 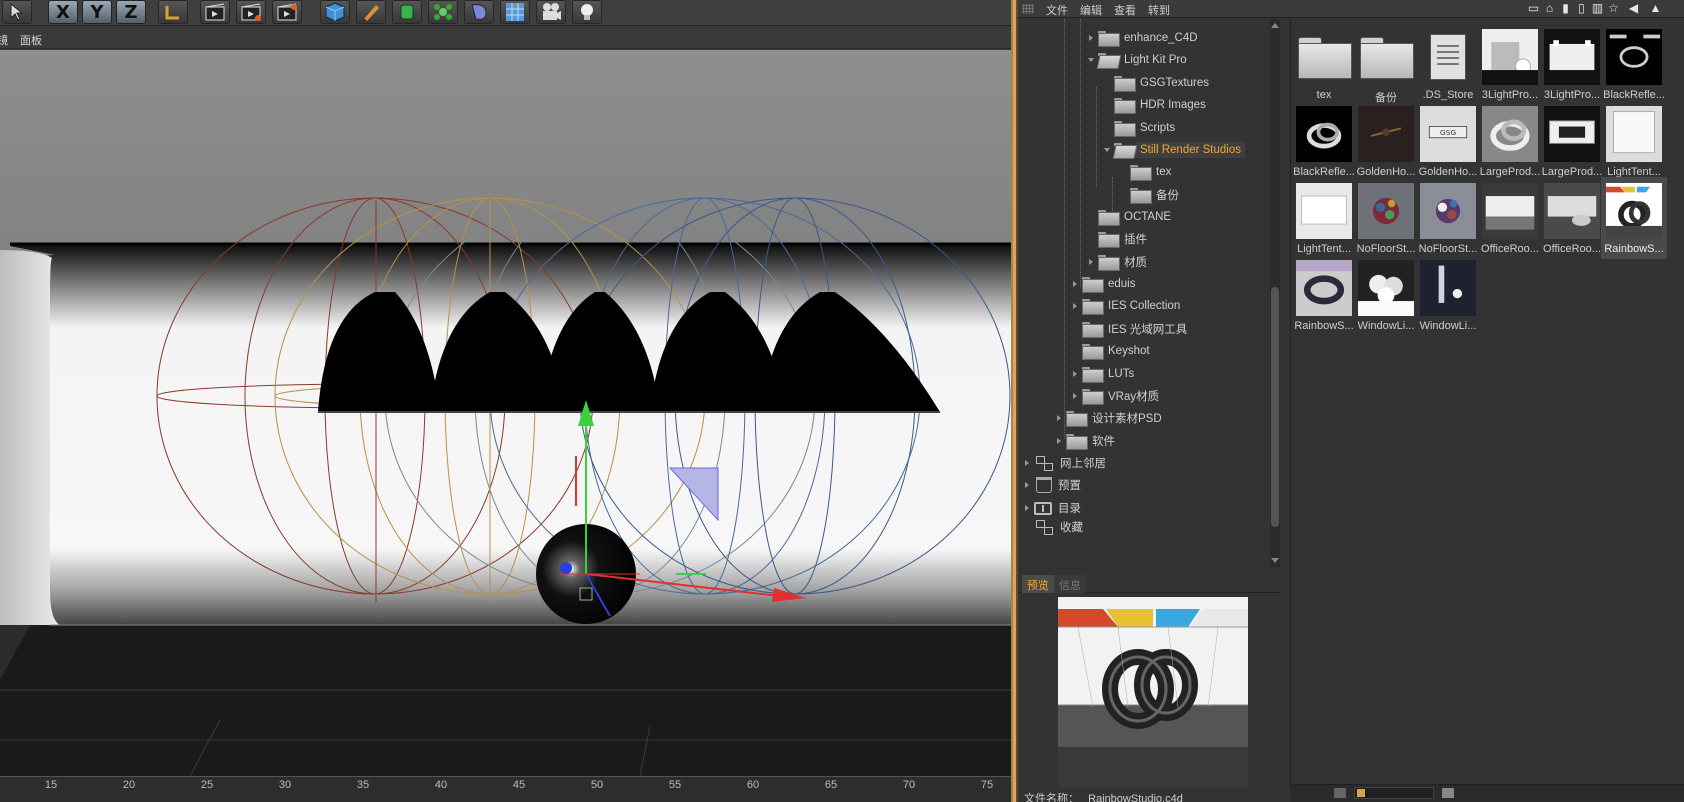 What do you see at coordinates (1386, 64) in the screenshot?
I see `file-tile: 备份` at bounding box center [1386, 64].